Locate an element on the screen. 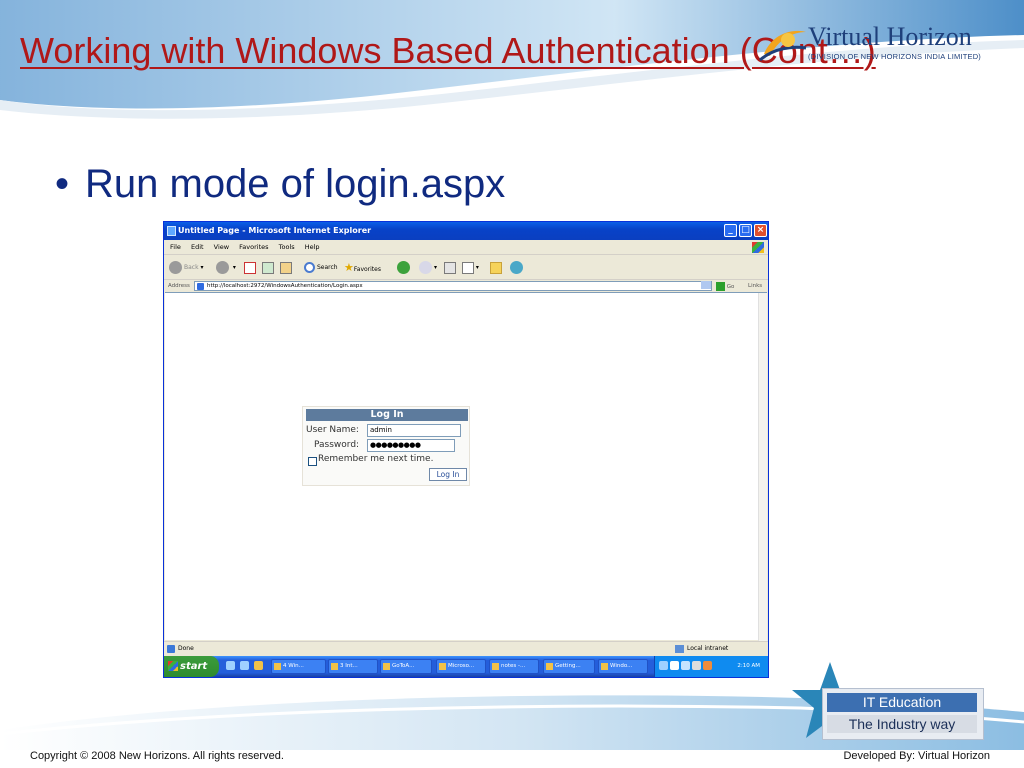 This screenshot has height=768, width=1024. edit-button: ▾ is located at coordinates (470, 267).